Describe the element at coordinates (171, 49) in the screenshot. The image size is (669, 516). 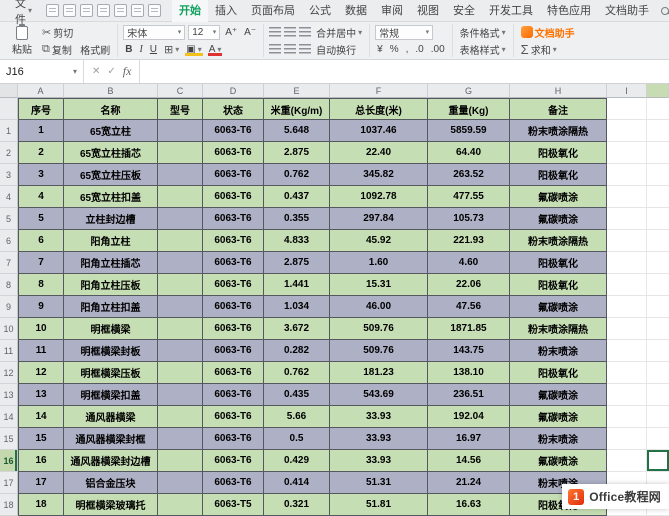
I see `borders-button: ⊞ ▾` at that location.